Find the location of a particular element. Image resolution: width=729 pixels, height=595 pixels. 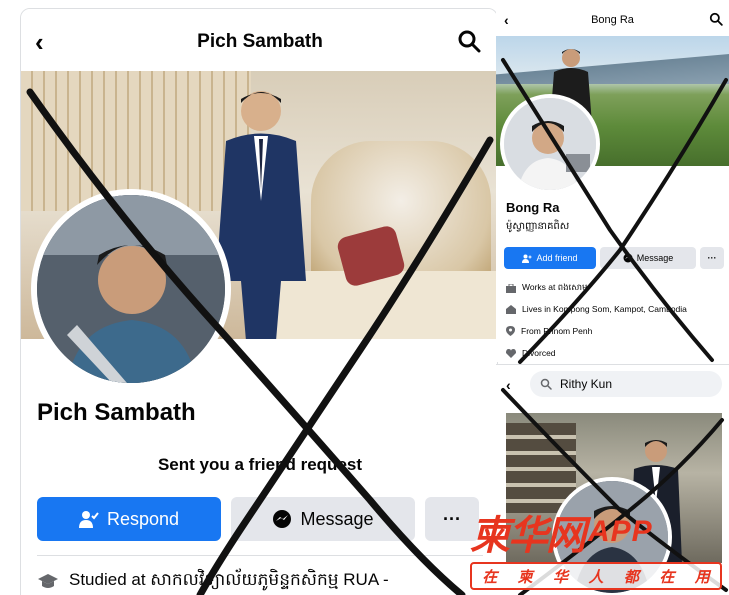

profile-nickname: ម៉ូស្វាញ្ញានាគពិស is located at coordinates (538, 226).